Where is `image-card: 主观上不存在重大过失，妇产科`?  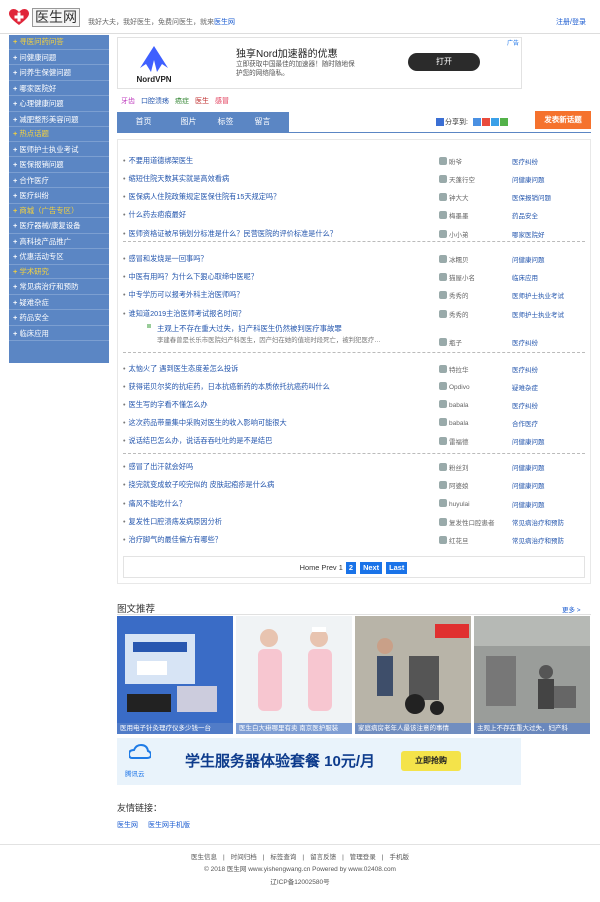
image-card: 主观上不存在重大过失，妇产科 is located at coordinates (532, 675).